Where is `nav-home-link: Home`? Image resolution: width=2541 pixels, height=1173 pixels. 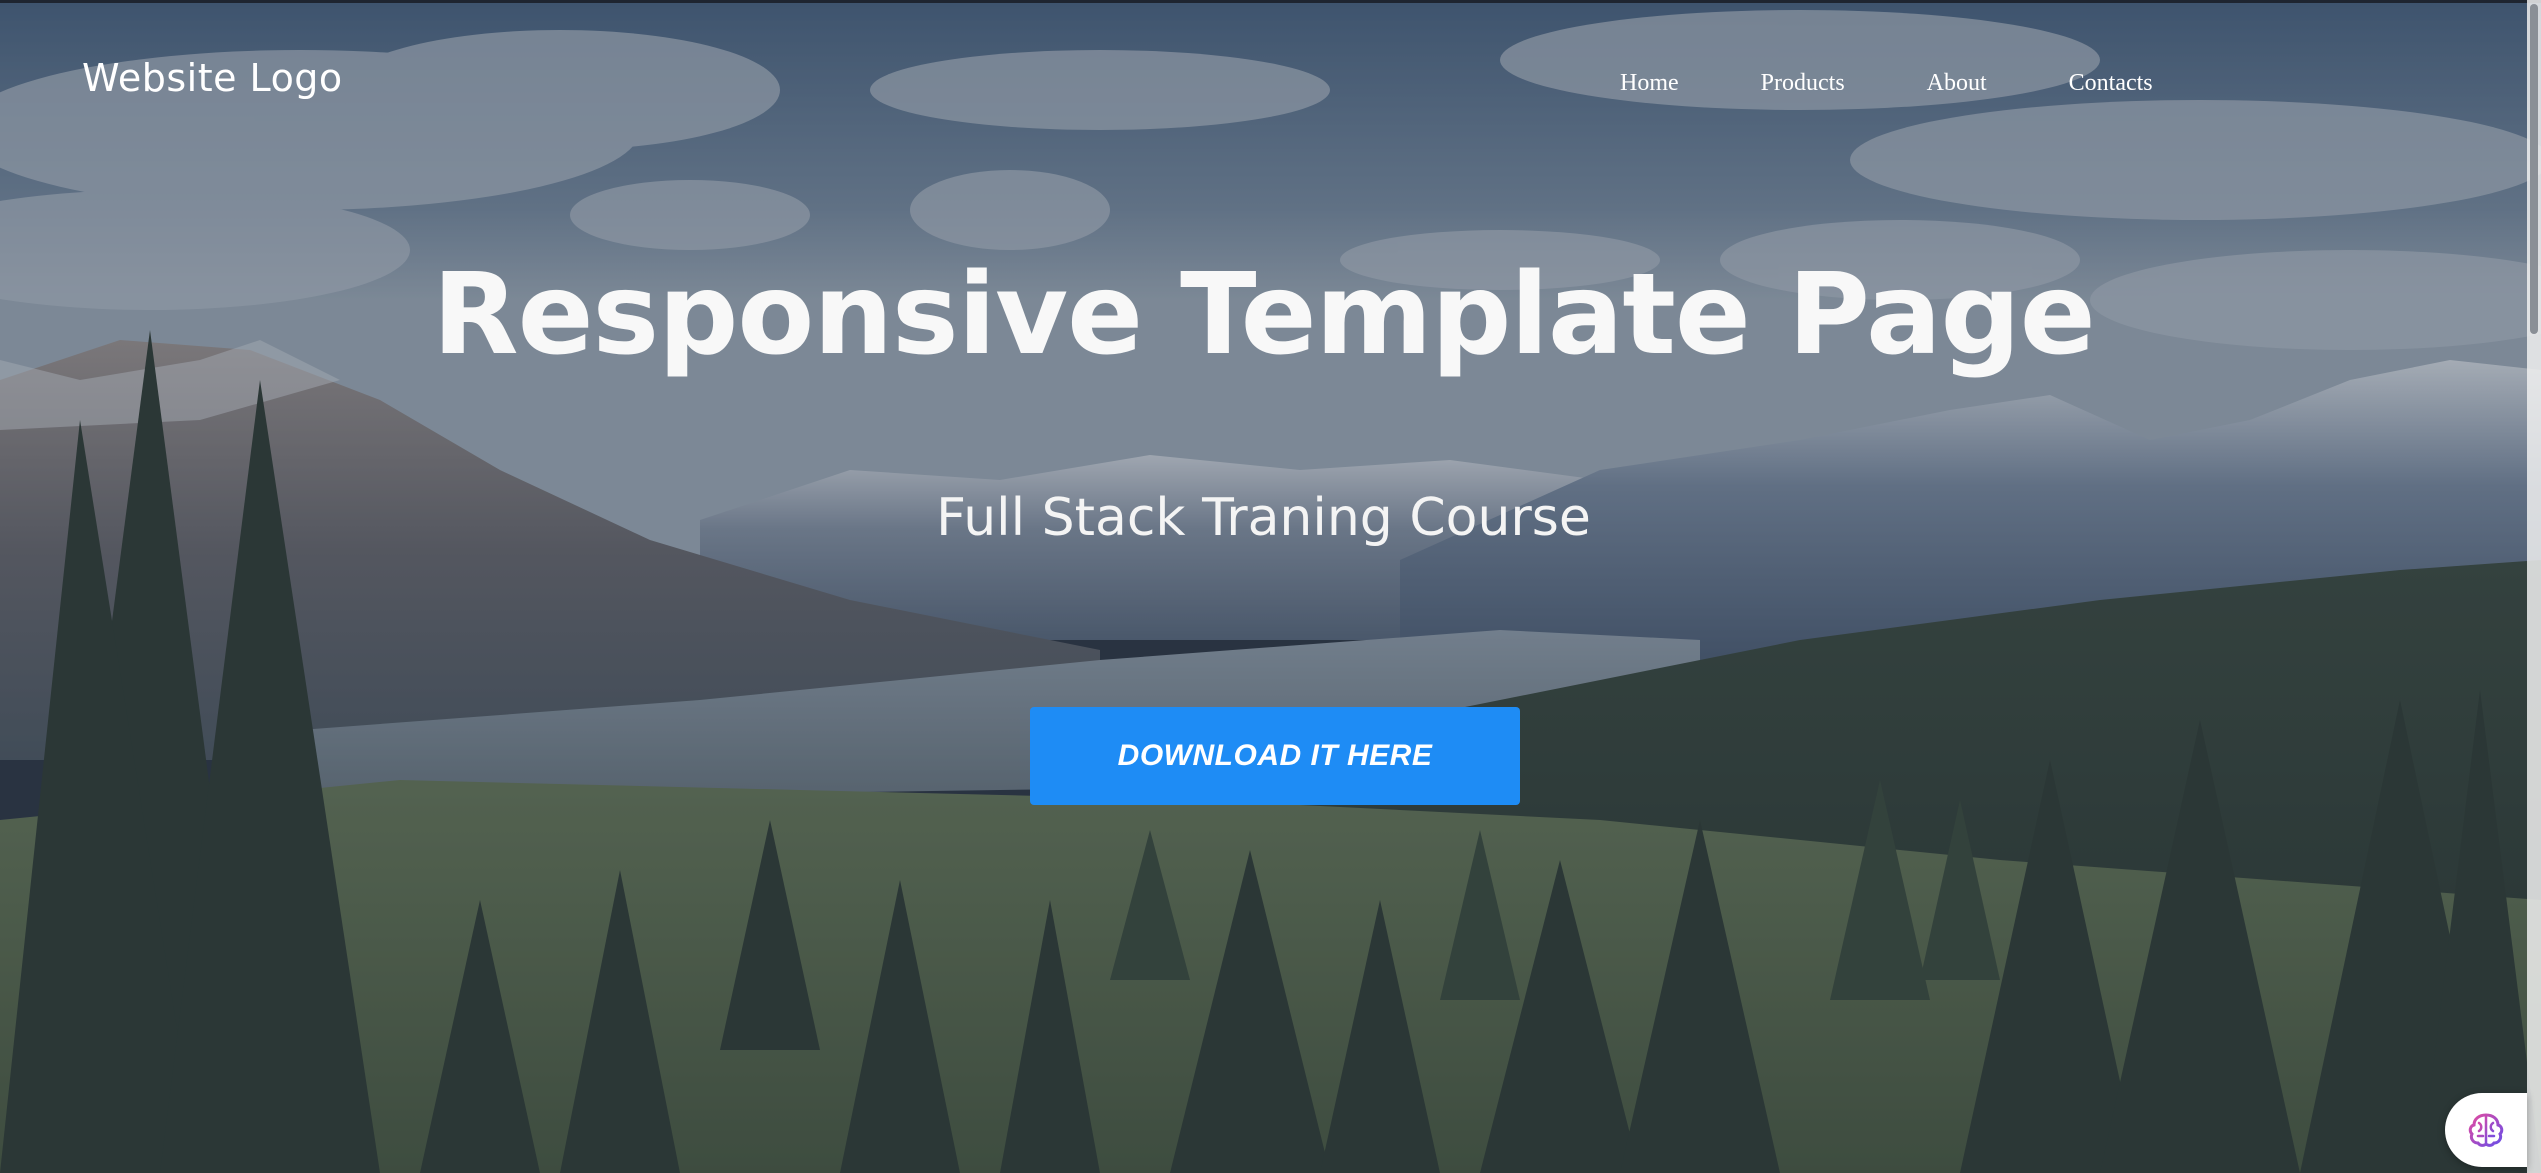 nav-home-link: Home is located at coordinates (1649, 83).